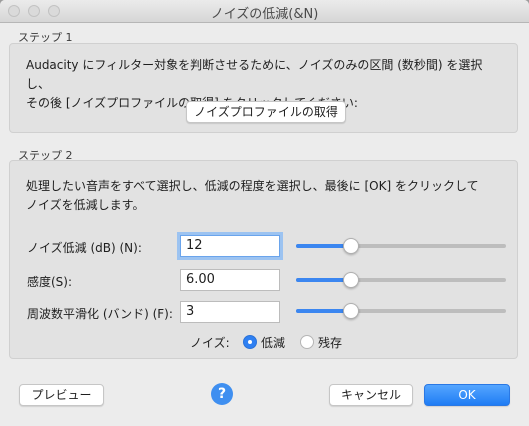  Describe the element at coordinates (85, 205) in the screenshot. I see `step2-instruction-line2: ノイズを低減します。` at that location.